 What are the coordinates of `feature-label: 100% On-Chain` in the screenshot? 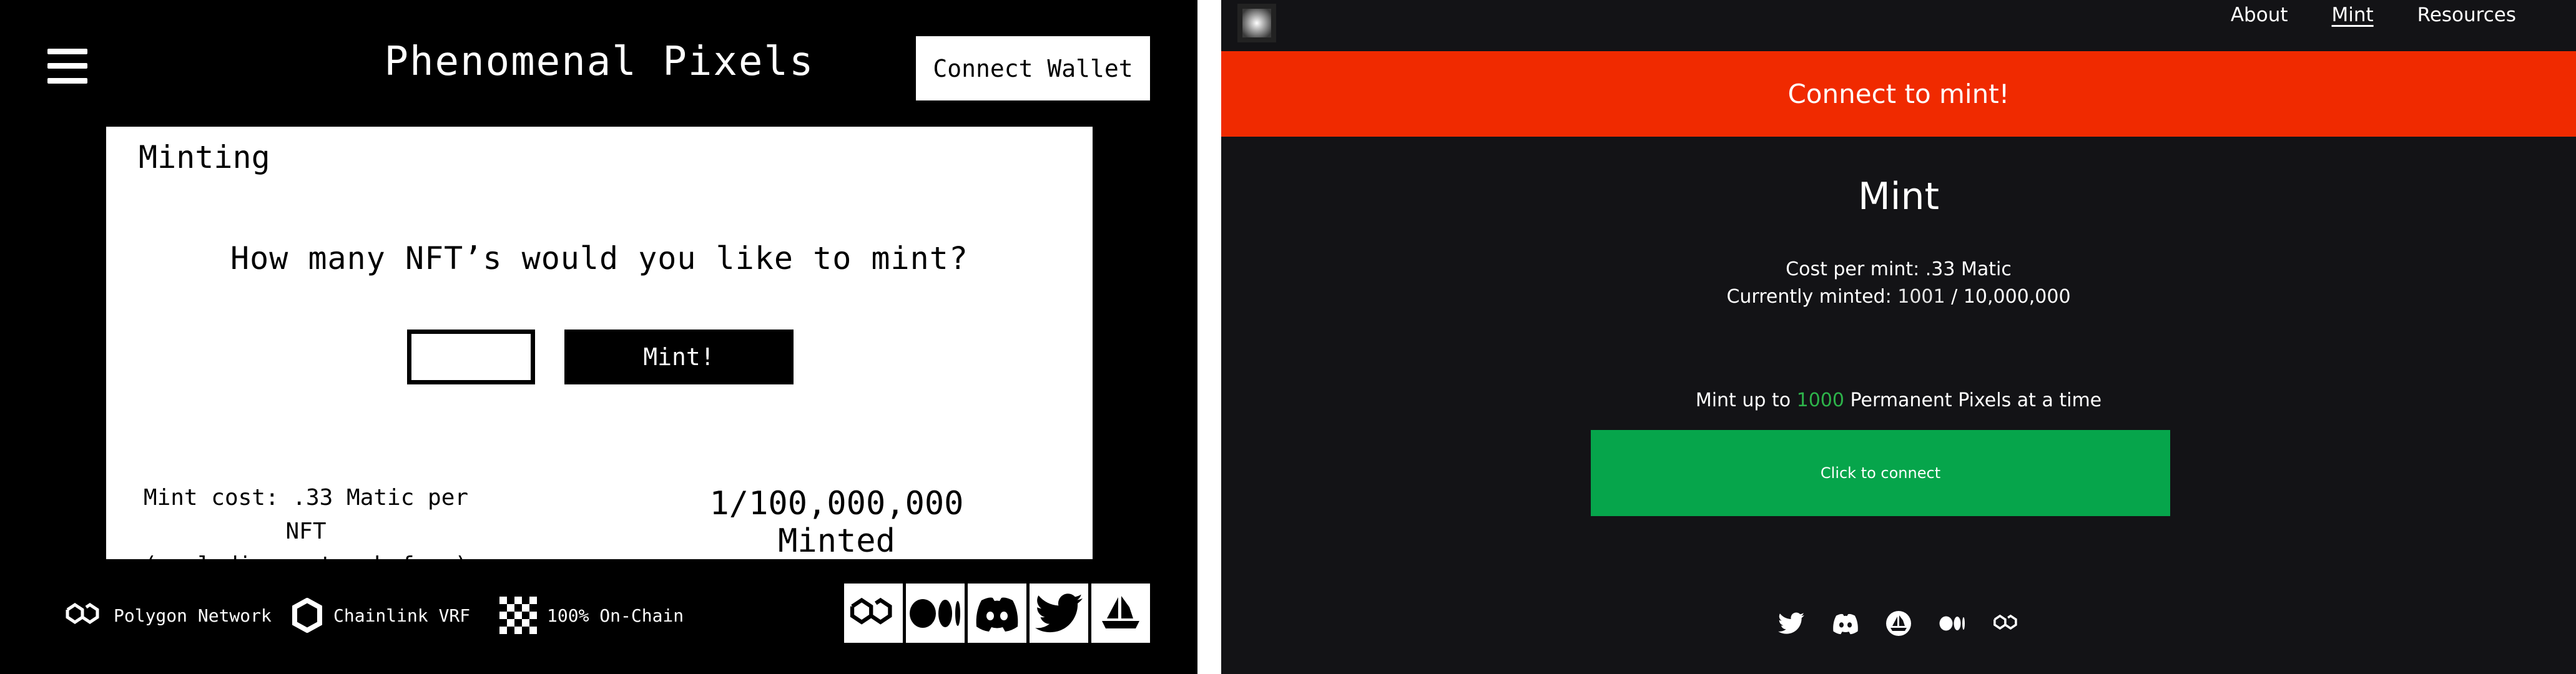 It's located at (615, 616).